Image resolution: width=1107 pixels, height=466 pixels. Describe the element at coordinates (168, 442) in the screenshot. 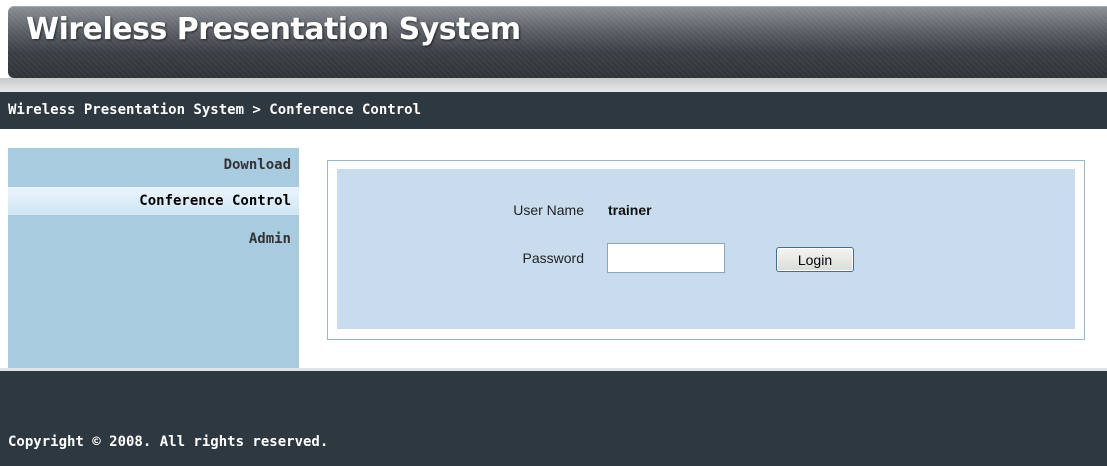

I see `copyright-text: Copyright © 2008. All rights reserved.` at that location.